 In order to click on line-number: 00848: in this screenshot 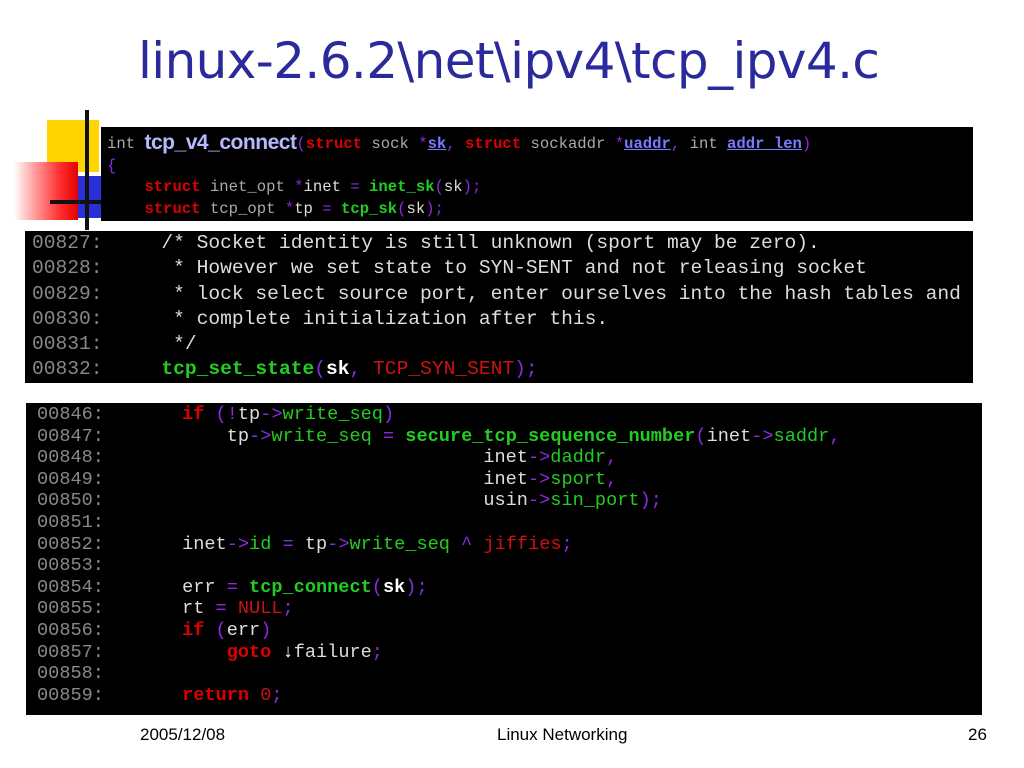, I will do `click(70, 458)`.